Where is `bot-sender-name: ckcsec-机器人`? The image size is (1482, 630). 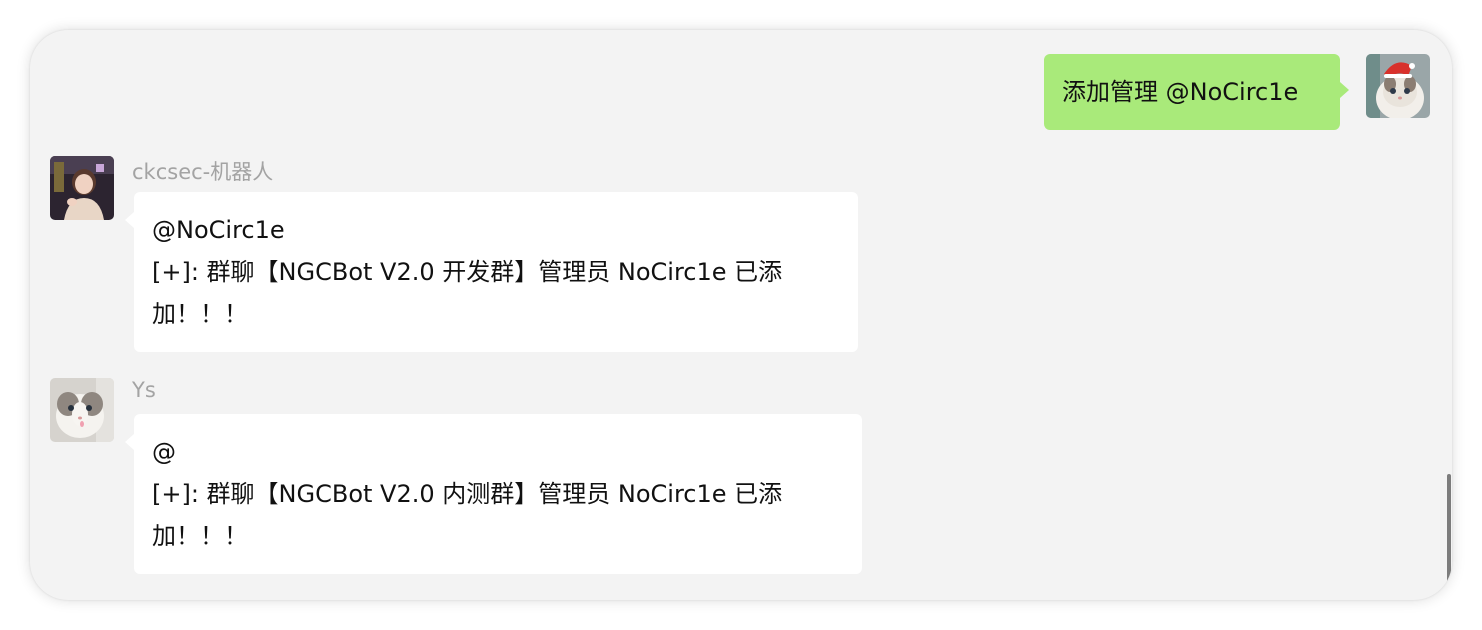
bot-sender-name: ckcsec-机器人 is located at coordinates (203, 172).